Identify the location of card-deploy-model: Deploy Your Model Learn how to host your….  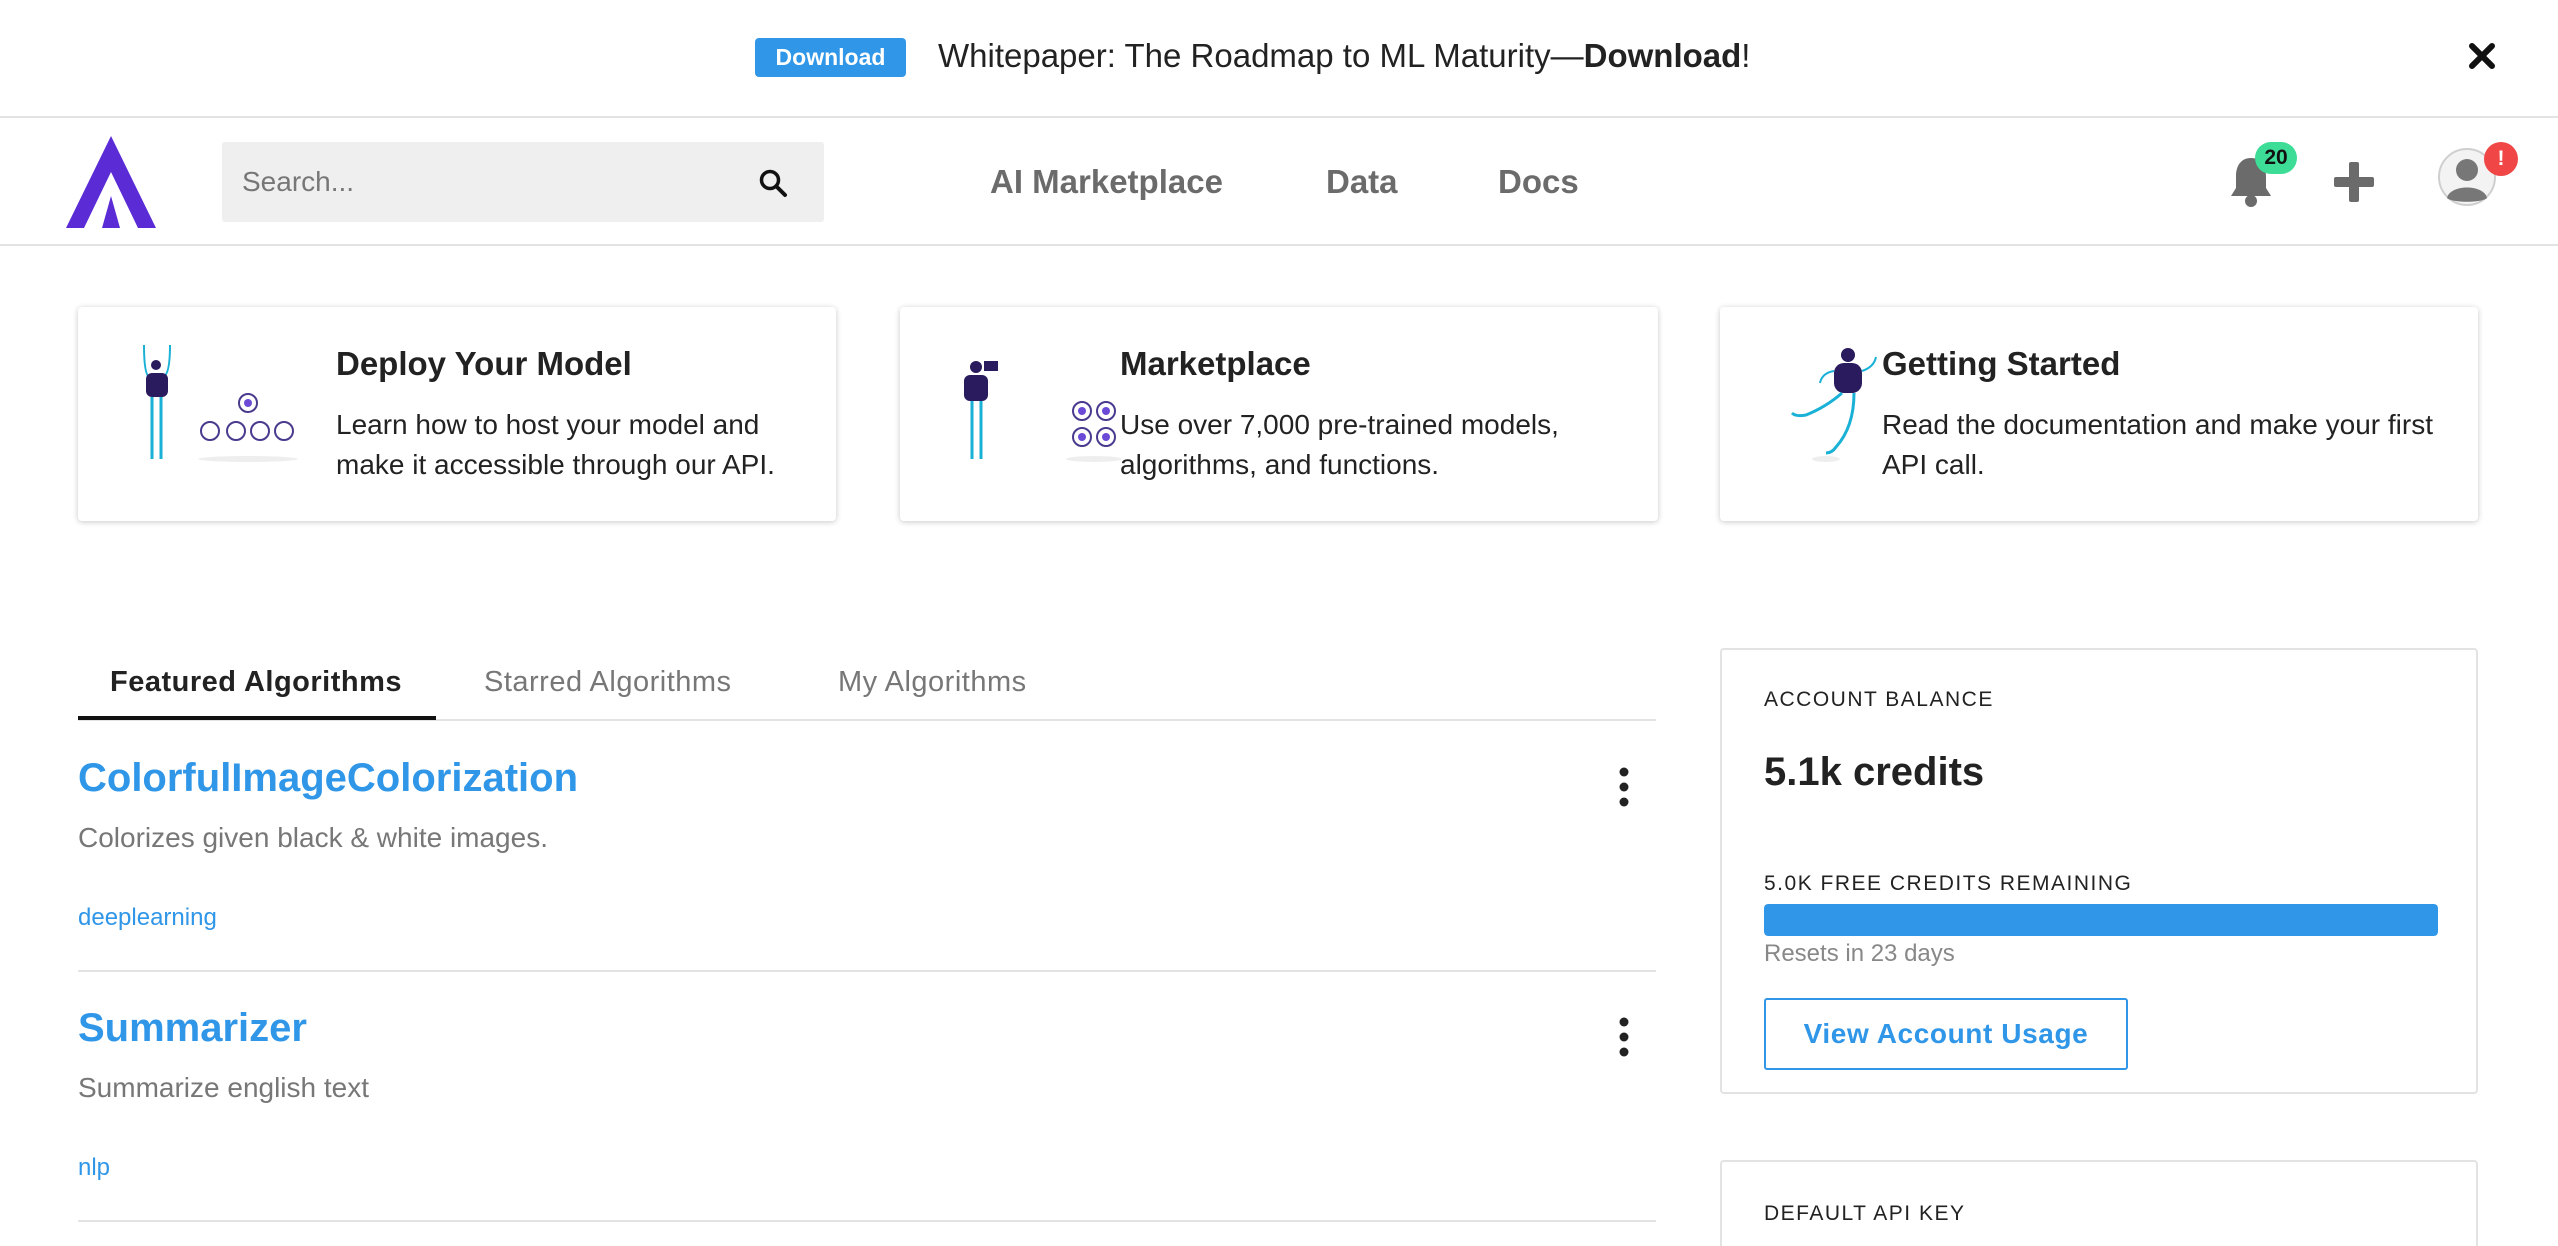
(457, 414).